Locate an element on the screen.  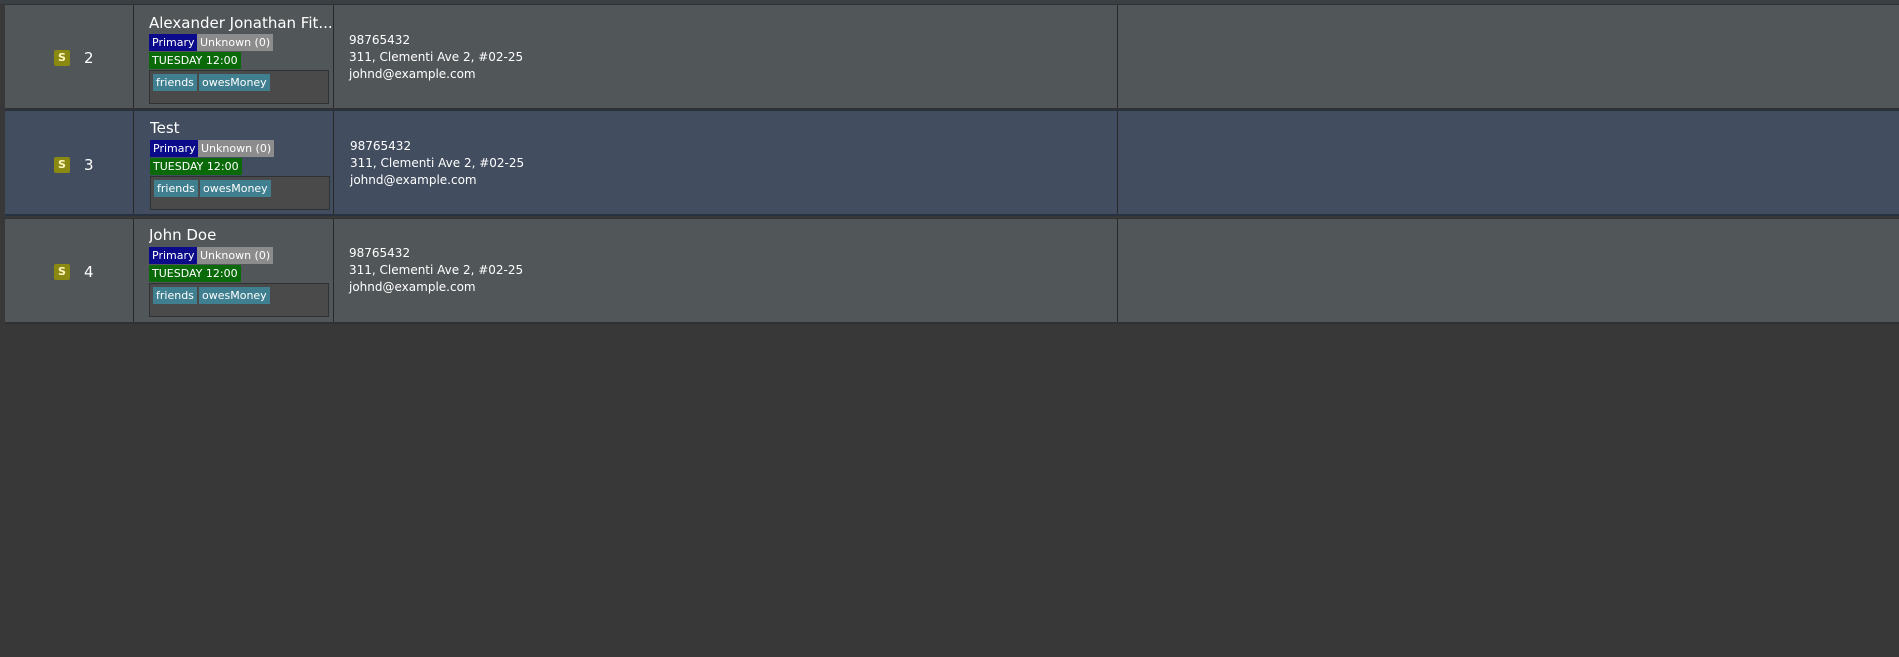
person-name: John Doe is located at coordinates (183, 235).